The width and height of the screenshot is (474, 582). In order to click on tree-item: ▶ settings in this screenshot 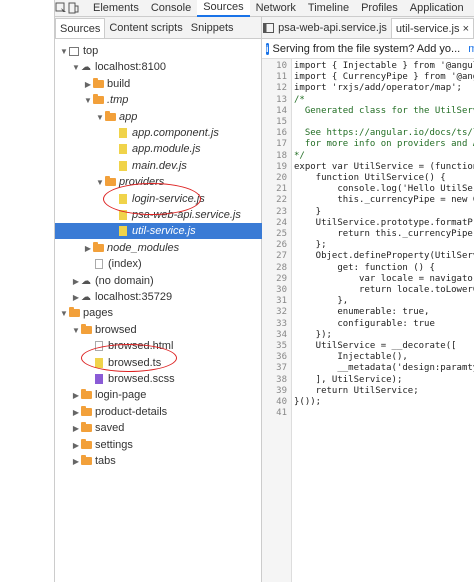, I will do `click(158, 445)`.